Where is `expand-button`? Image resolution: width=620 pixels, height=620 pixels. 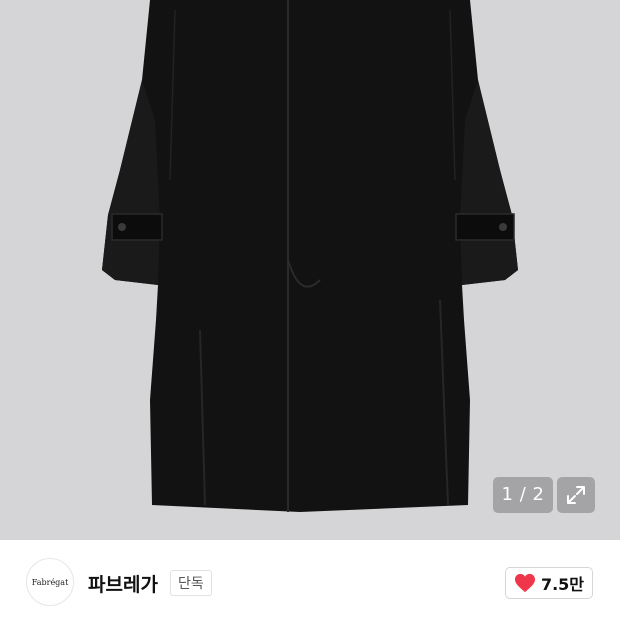
expand-button is located at coordinates (576, 495).